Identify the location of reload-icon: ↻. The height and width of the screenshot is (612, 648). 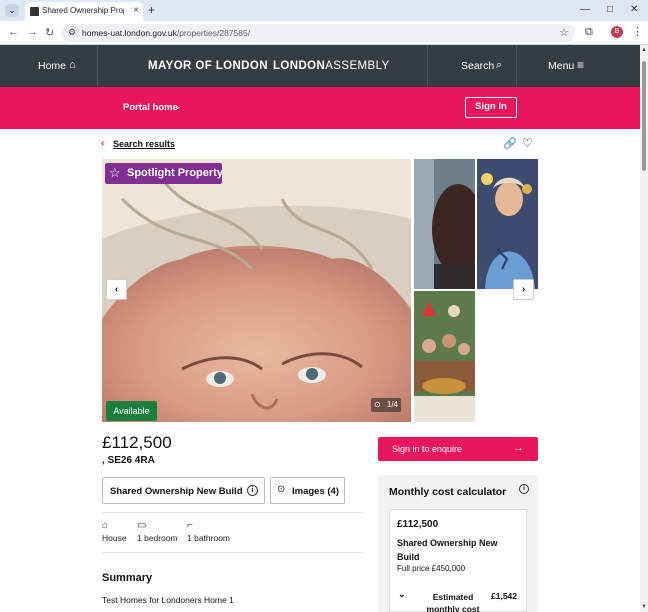
(49, 32).